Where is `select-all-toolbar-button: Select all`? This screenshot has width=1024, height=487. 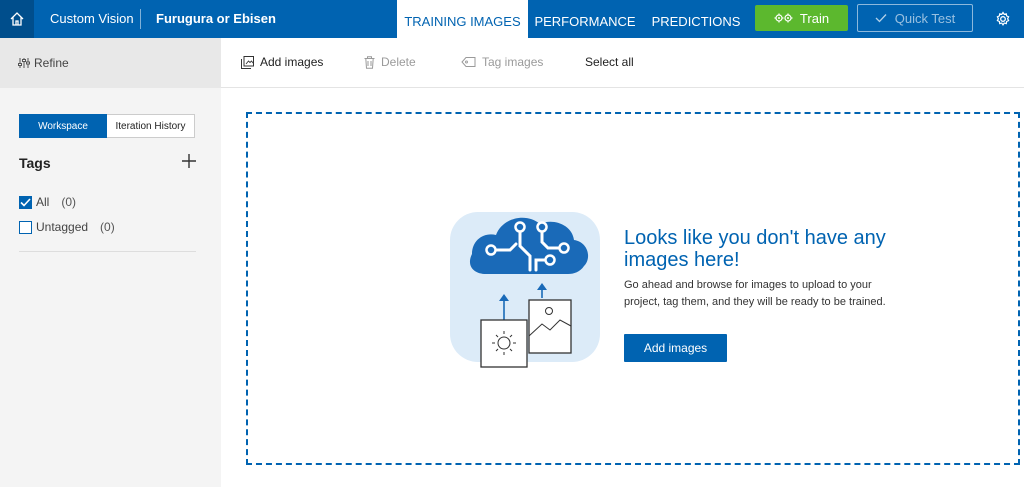
select-all-toolbar-button: Select all is located at coordinates (609, 62).